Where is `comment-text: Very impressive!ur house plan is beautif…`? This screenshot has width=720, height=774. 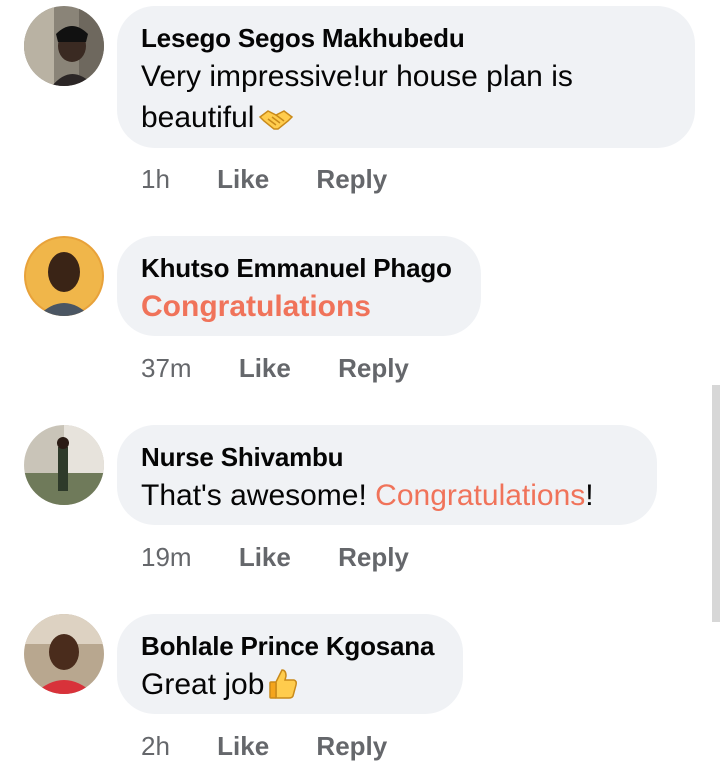 comment-text: Very impressive!ur house plan is beautif… is located at coordinates (406, 100).